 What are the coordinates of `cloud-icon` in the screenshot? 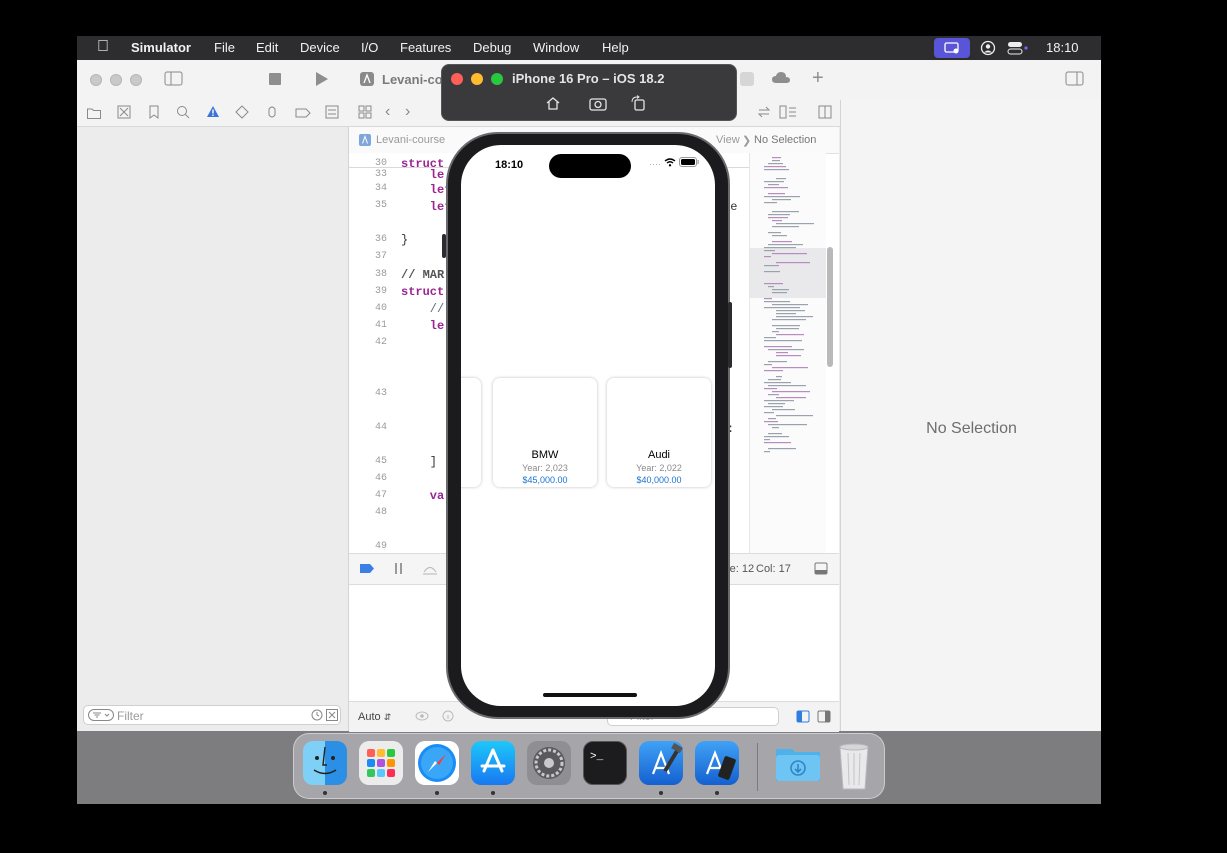 It's located at (781, 80).